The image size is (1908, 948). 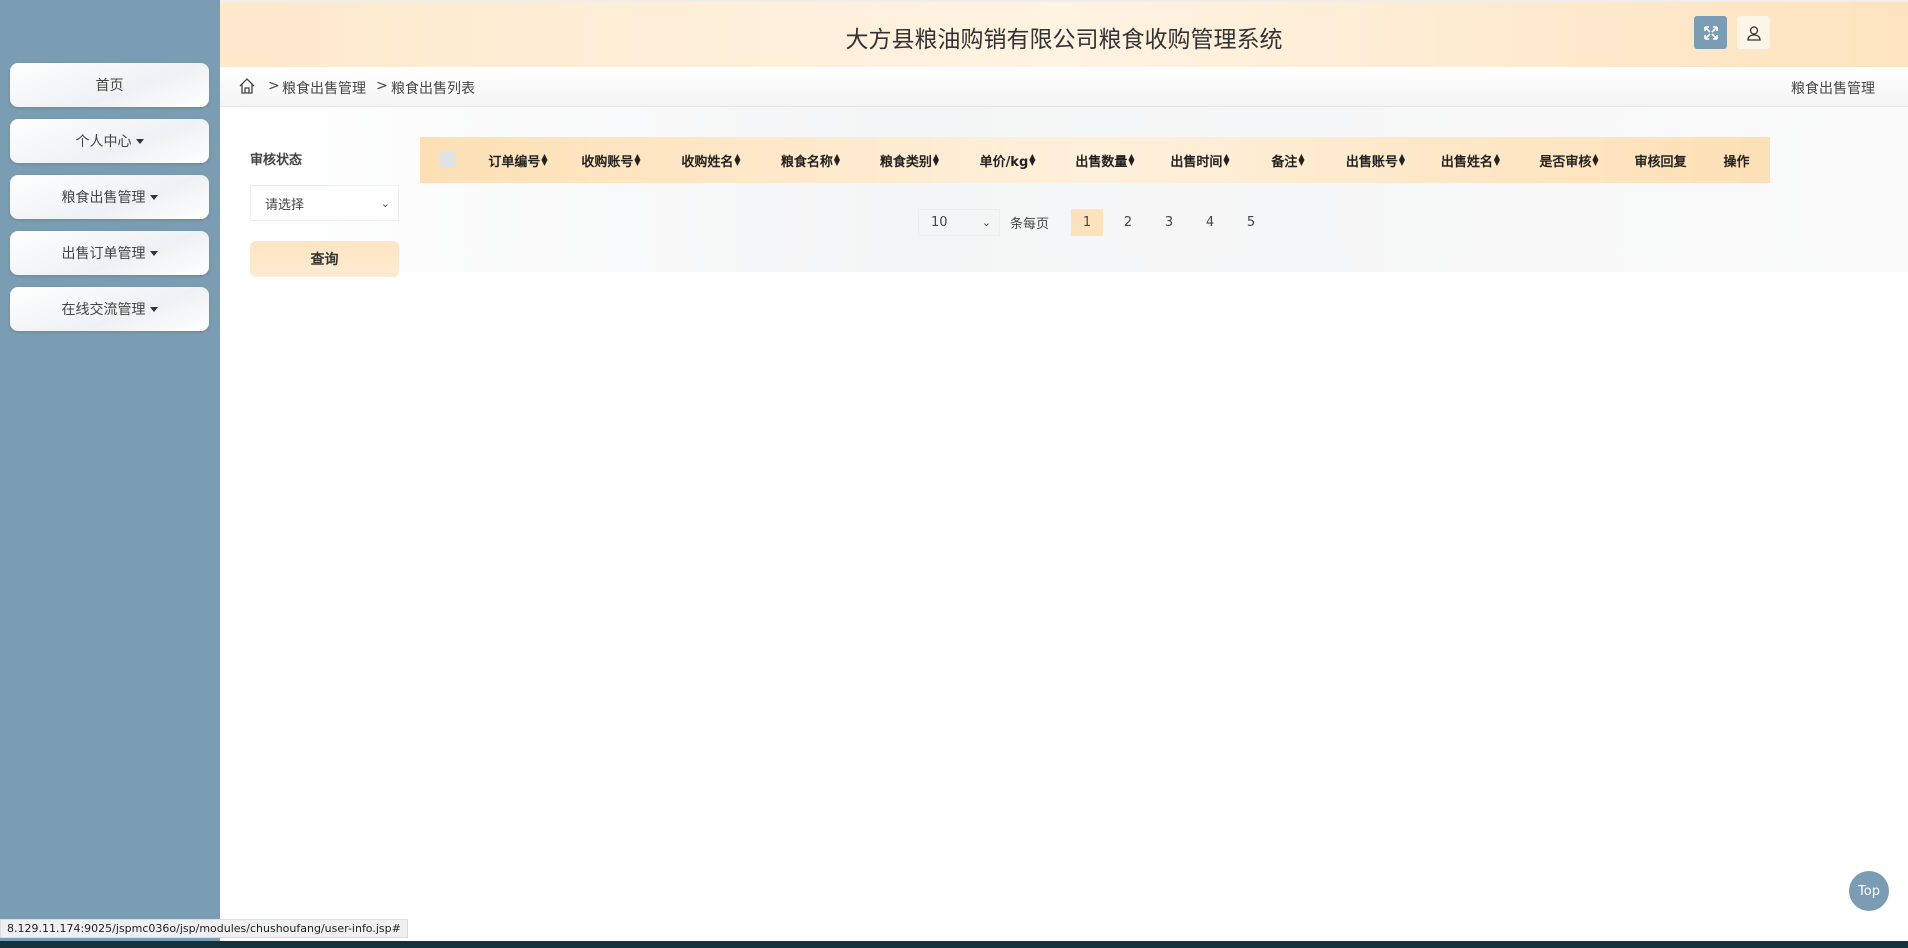 I want to click on column-label: 出售账号, so click(x=1371, y=162).